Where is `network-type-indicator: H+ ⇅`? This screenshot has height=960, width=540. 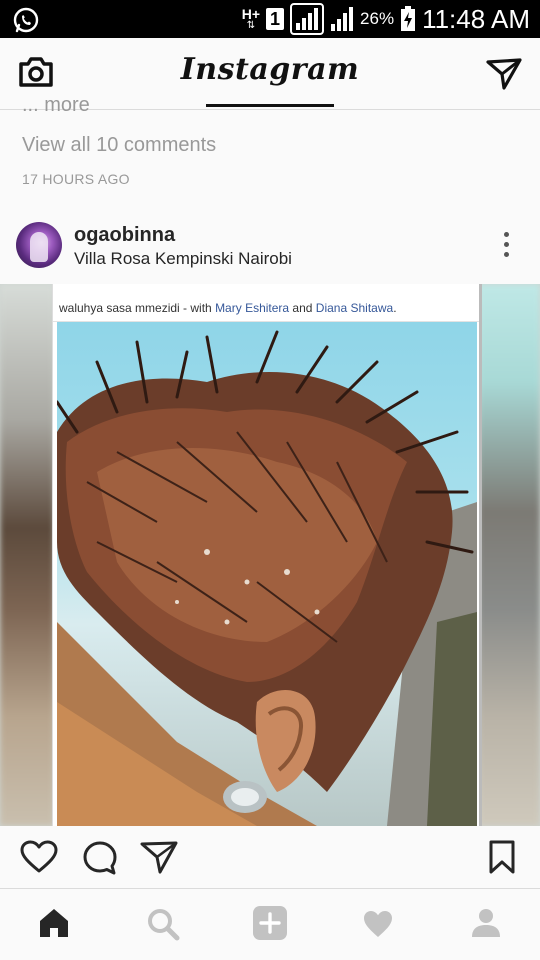
network-type-indicator: H+ ⇅ is located at coordinates (251, 18).